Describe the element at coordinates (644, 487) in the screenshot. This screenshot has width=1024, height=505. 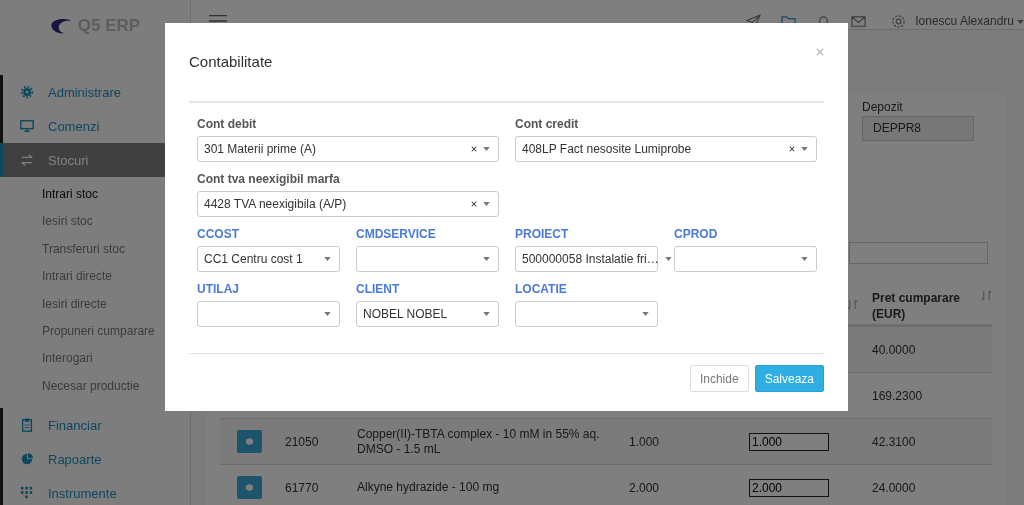
I see `table-cell: 2.000` at that location.